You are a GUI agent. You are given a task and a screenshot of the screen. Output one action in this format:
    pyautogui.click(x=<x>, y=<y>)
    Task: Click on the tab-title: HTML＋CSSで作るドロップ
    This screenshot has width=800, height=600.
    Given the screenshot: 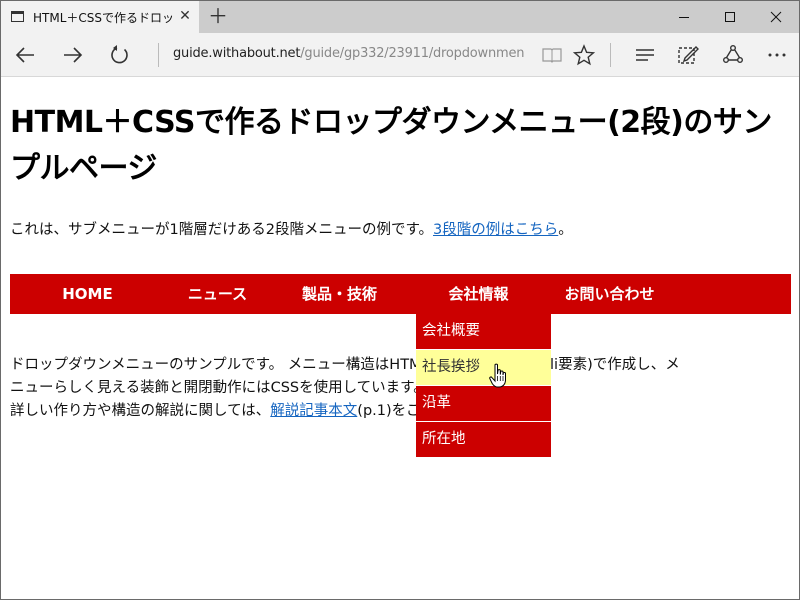 What is the action you would take?
    pyautogui.click(x=103, y=18)
    